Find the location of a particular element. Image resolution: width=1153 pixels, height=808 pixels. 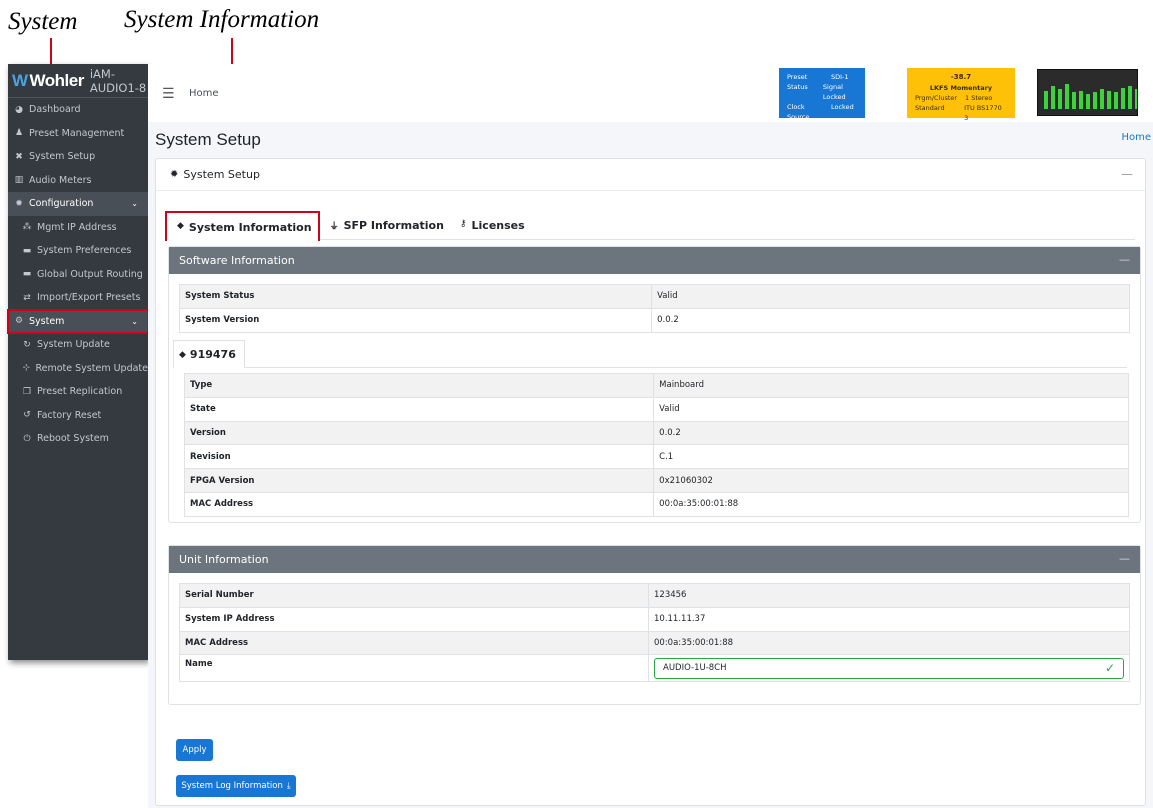

audio-meter-preview is located at coordinates (1087, 92).